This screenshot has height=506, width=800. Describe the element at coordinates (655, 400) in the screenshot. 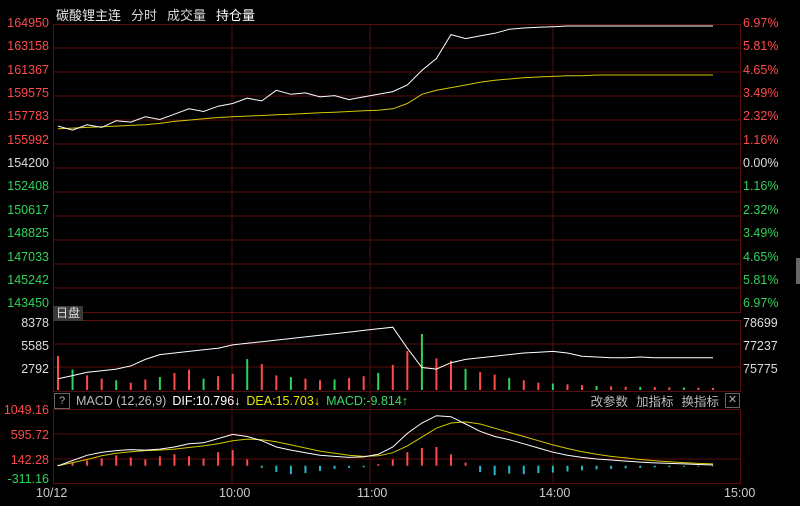

I see `add-indicator-button: 加指标` at that location.